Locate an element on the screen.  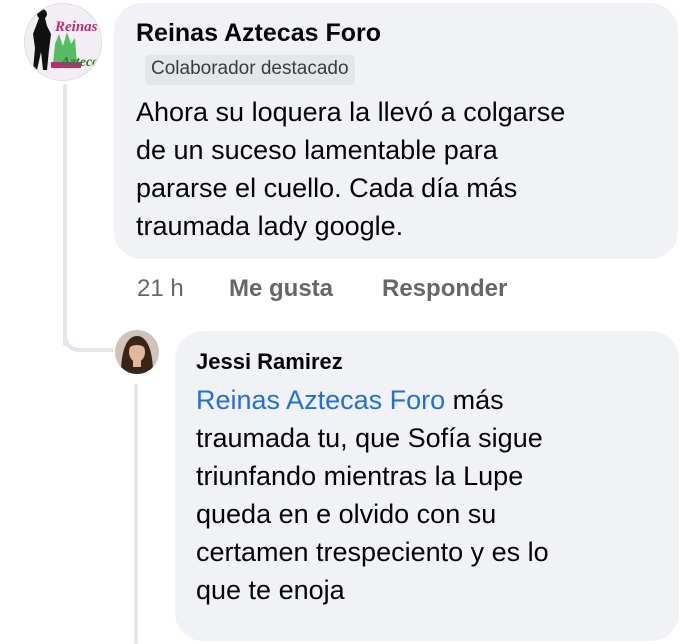
mention-link: Reinas Aztecas Foro is located at coordinates (320, 400).